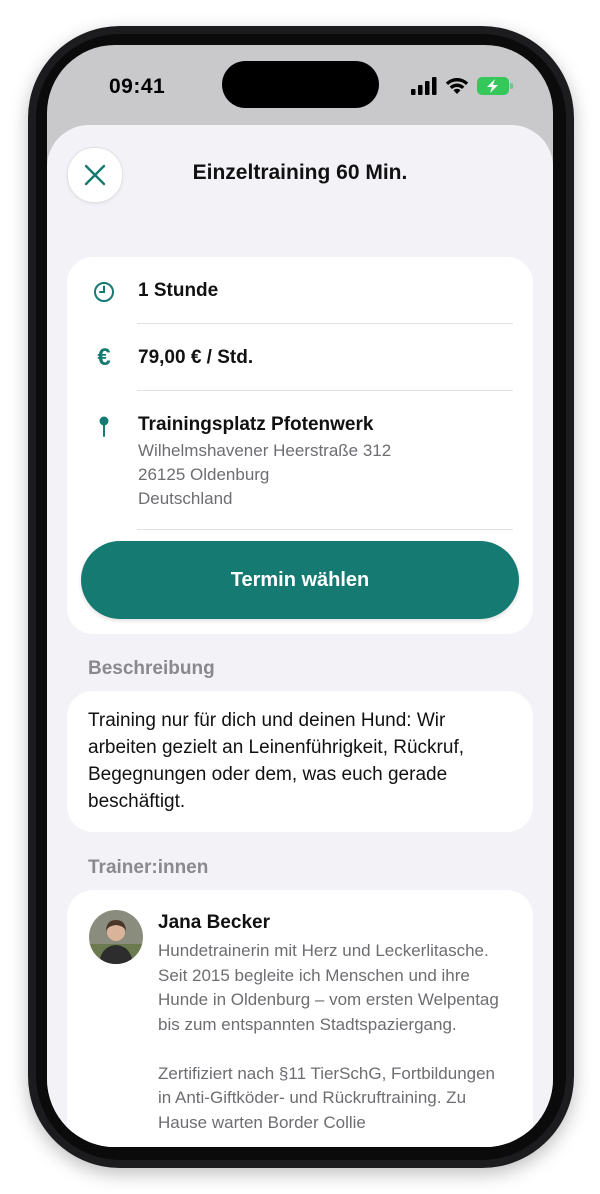  What do you see at coordinates (300, 580) in the screenshot?
I see `choose-appointment-button: Termin wählen` at bounding box center [300, 580].